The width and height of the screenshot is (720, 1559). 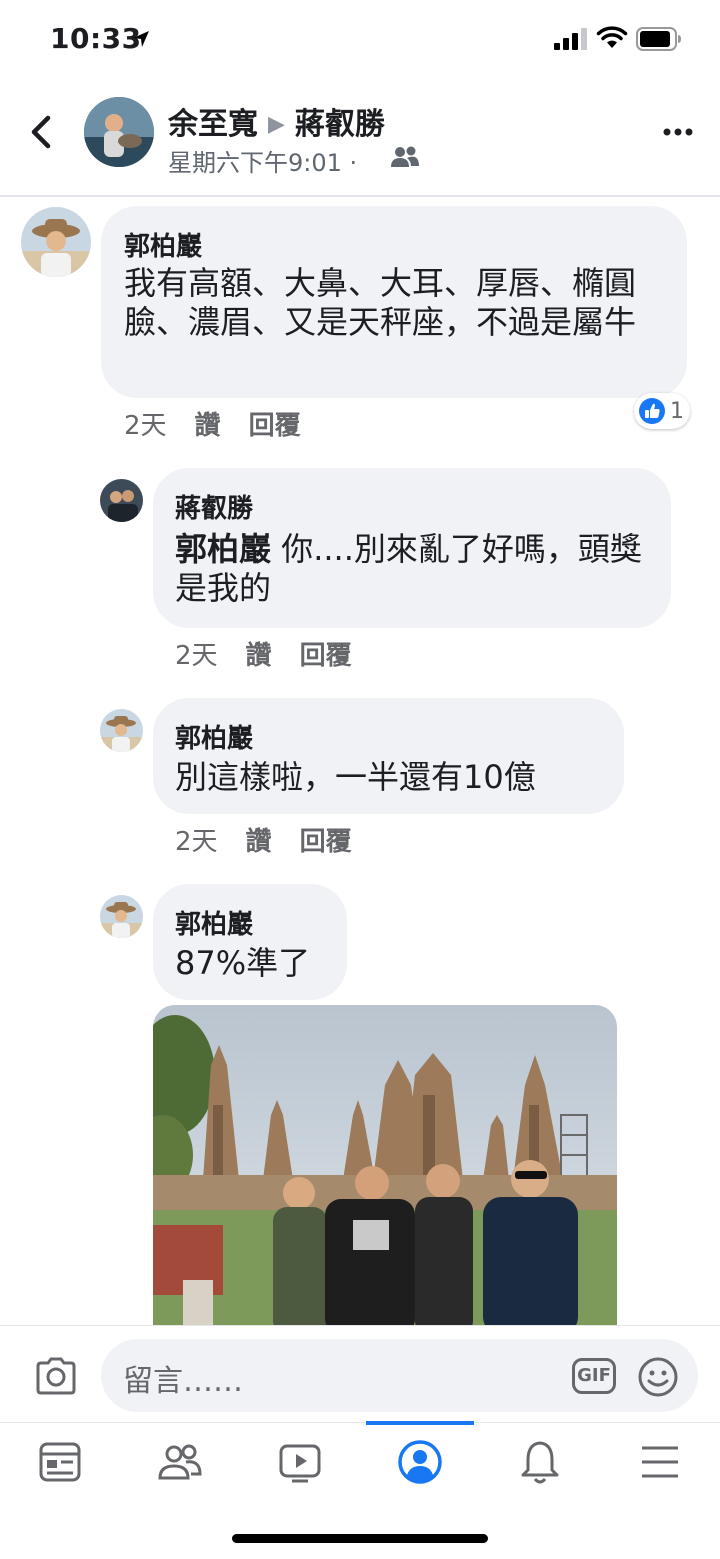 I want to click on post-meta: 星期六下午9:01 ·, so click(x=262, y=160).